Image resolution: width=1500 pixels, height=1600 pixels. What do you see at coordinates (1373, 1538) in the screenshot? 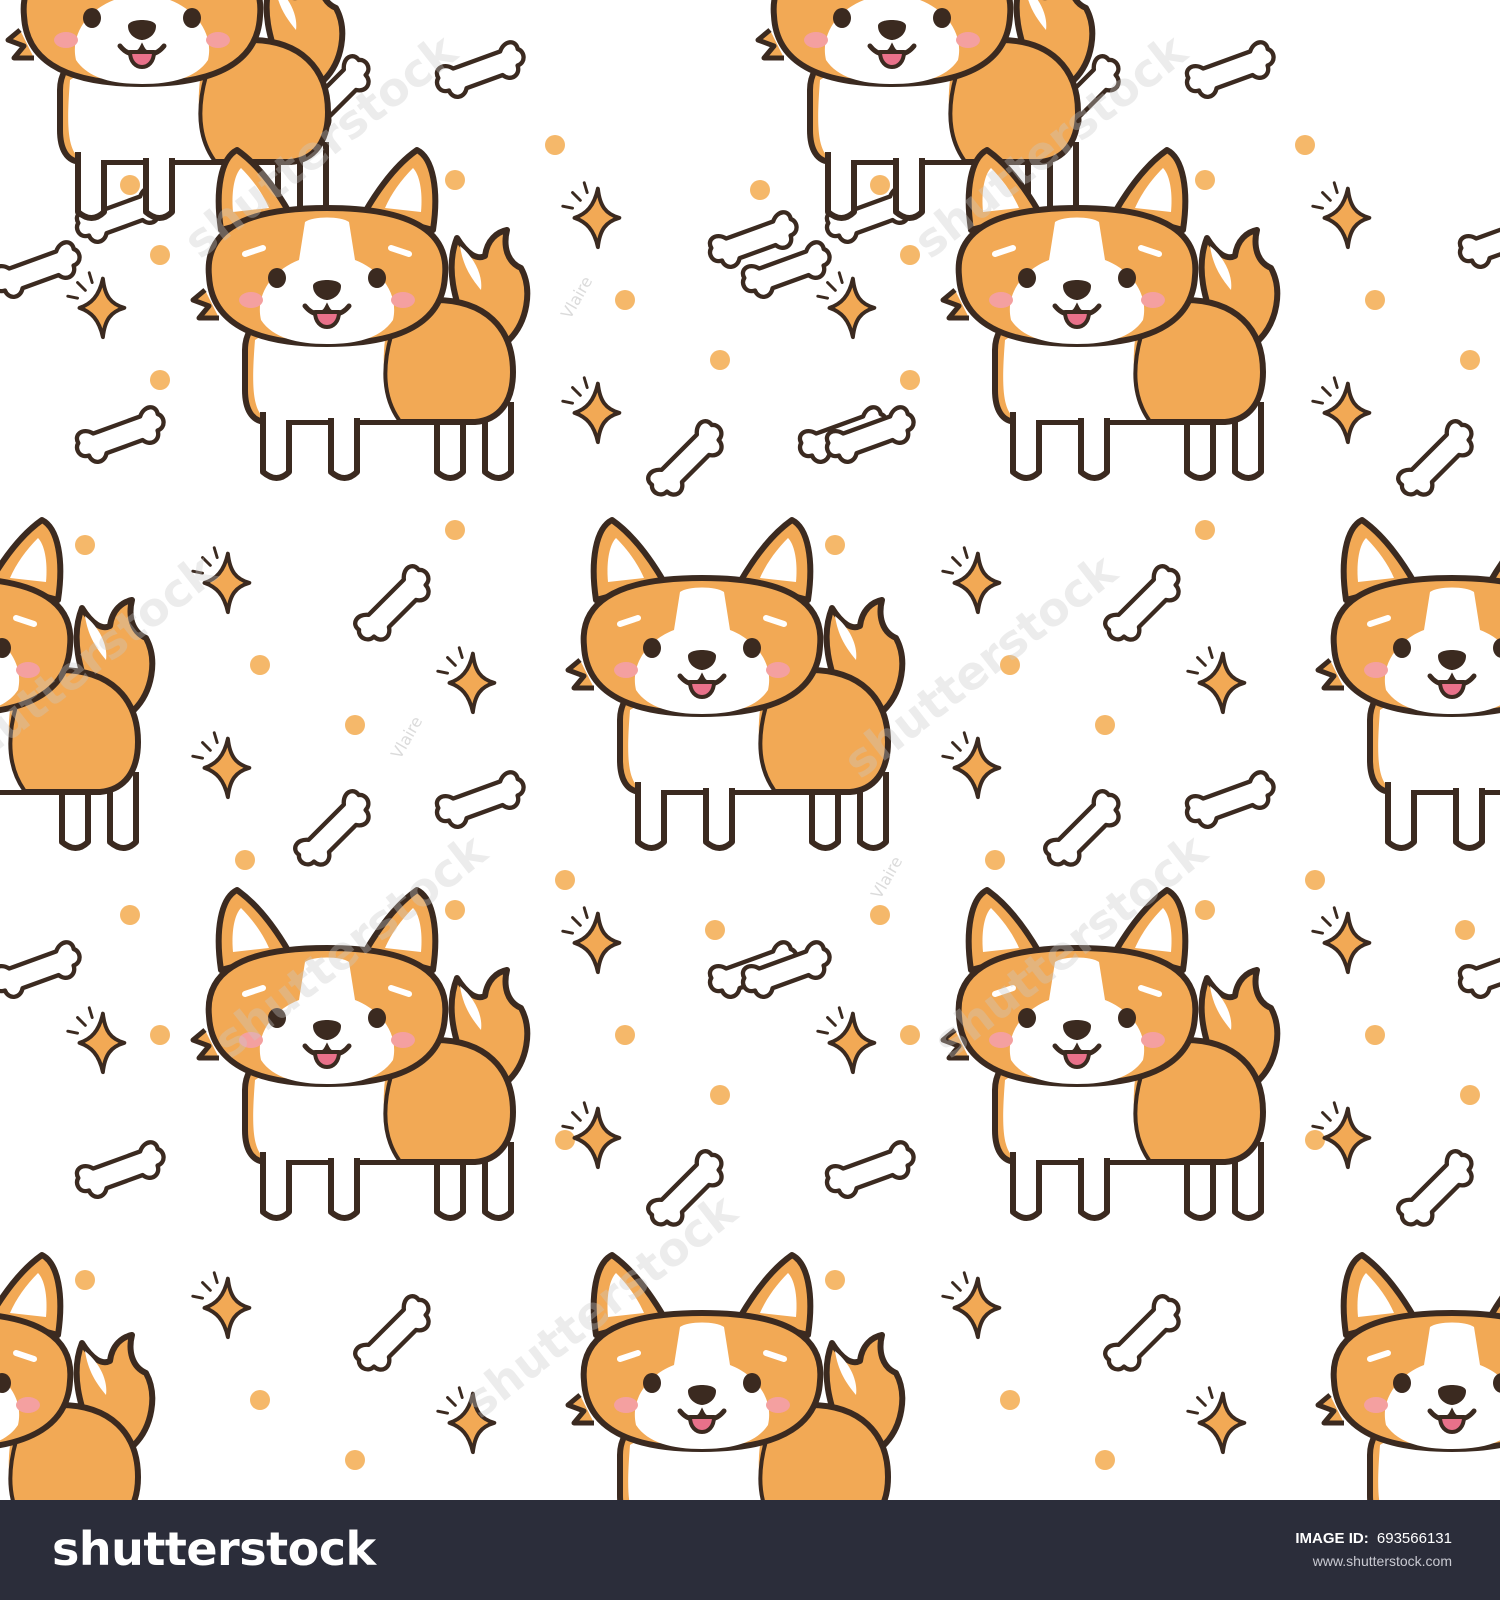
I see `image-id: IMAGE ID: 693566131` at bounding box center [1373, 1538].